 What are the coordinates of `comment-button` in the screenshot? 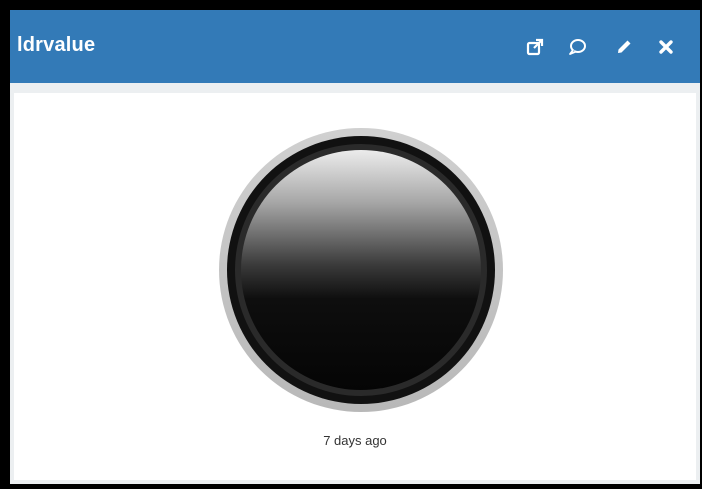 It's located at (577, 47).